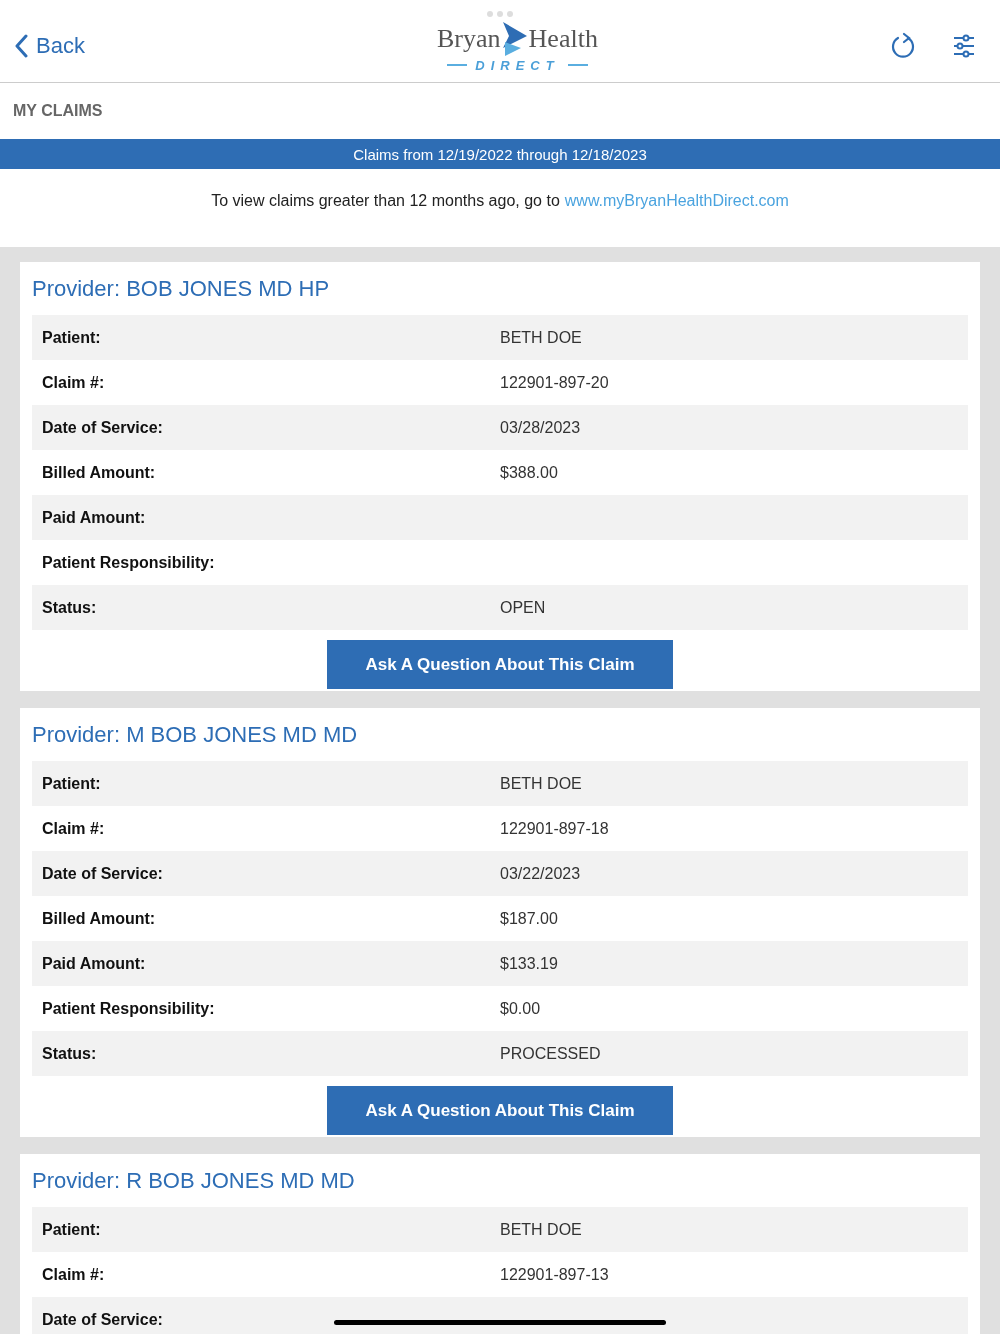 The width and height of the screenshot is (1000, 1334). I want to click on field-value: 122901-897-20, so click(555, 382).